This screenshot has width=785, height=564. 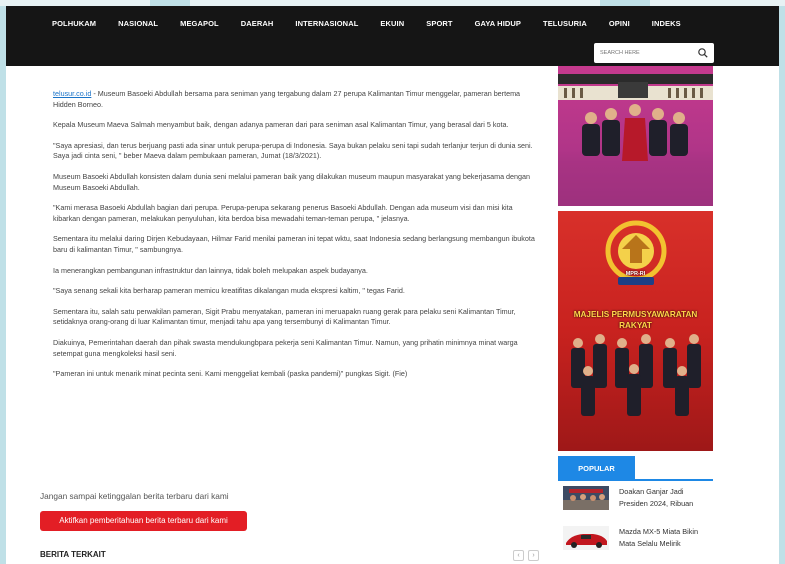 I want to click on nav-indeks: INDEKS, so click(x=666, y=23).